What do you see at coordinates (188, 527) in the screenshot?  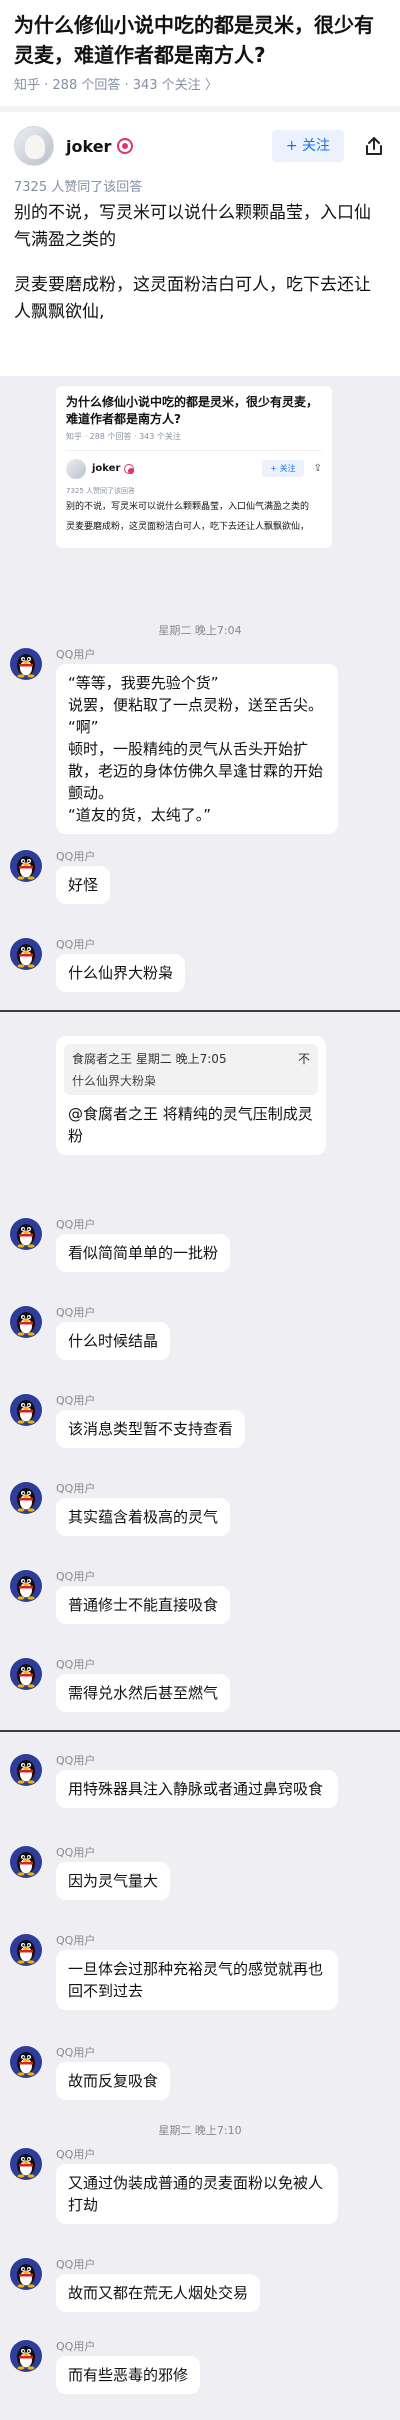 I see `card-paragraph: 灵麦要磨成粉，这灵面粉洁白可人，吃下去还让人飘飘欲仙，` at bounding box center [188, 527].